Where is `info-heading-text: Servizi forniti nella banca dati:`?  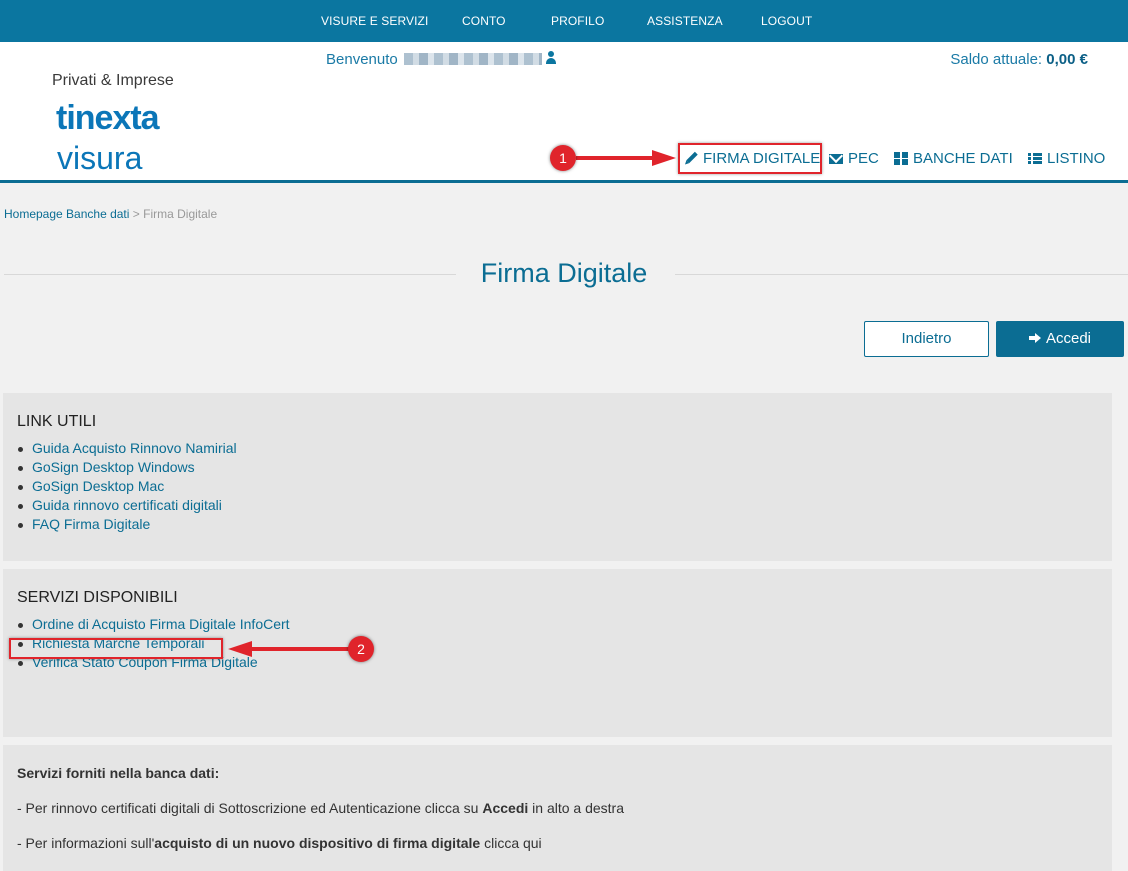
info-heading-text: Servizi forniti nella banca dati: is located at coordinates (118, 773).